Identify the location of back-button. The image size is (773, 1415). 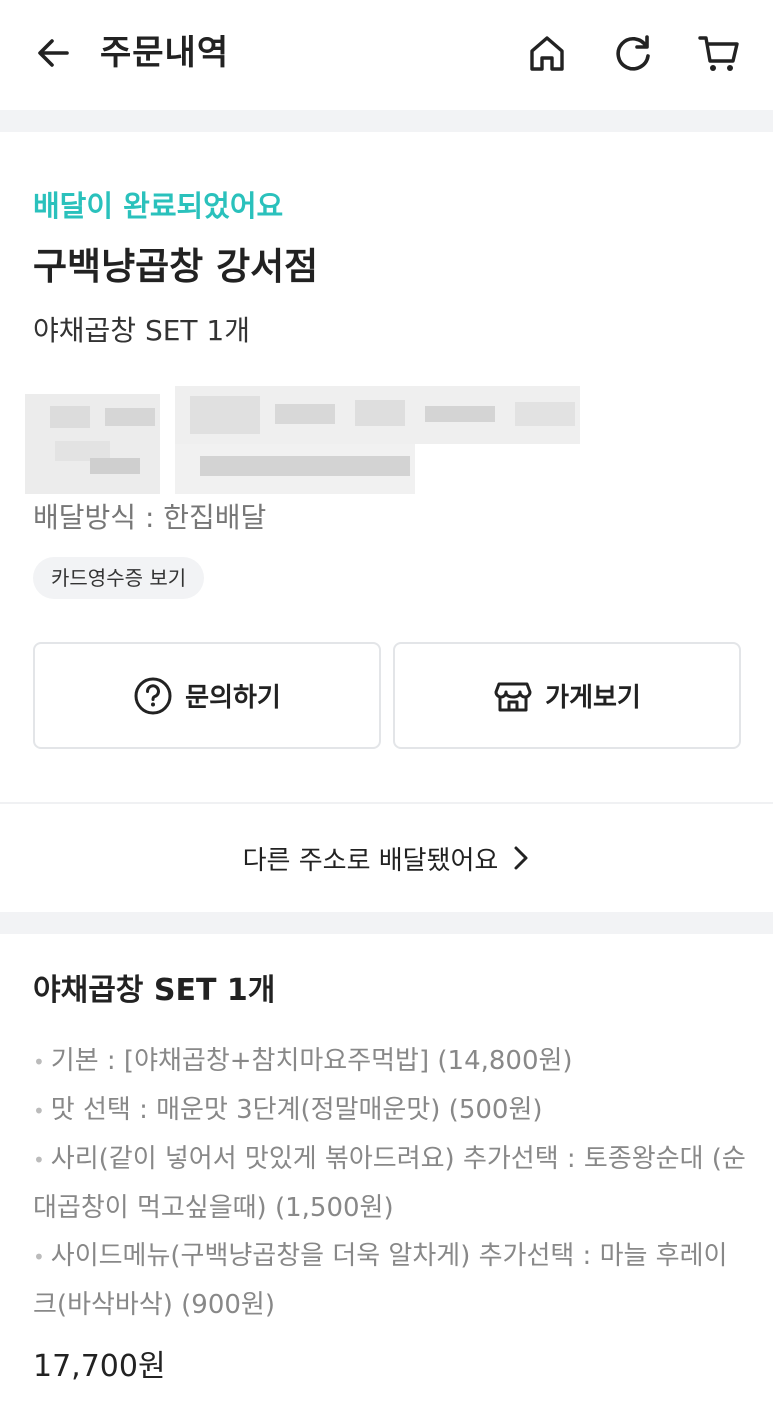
(53, 53).